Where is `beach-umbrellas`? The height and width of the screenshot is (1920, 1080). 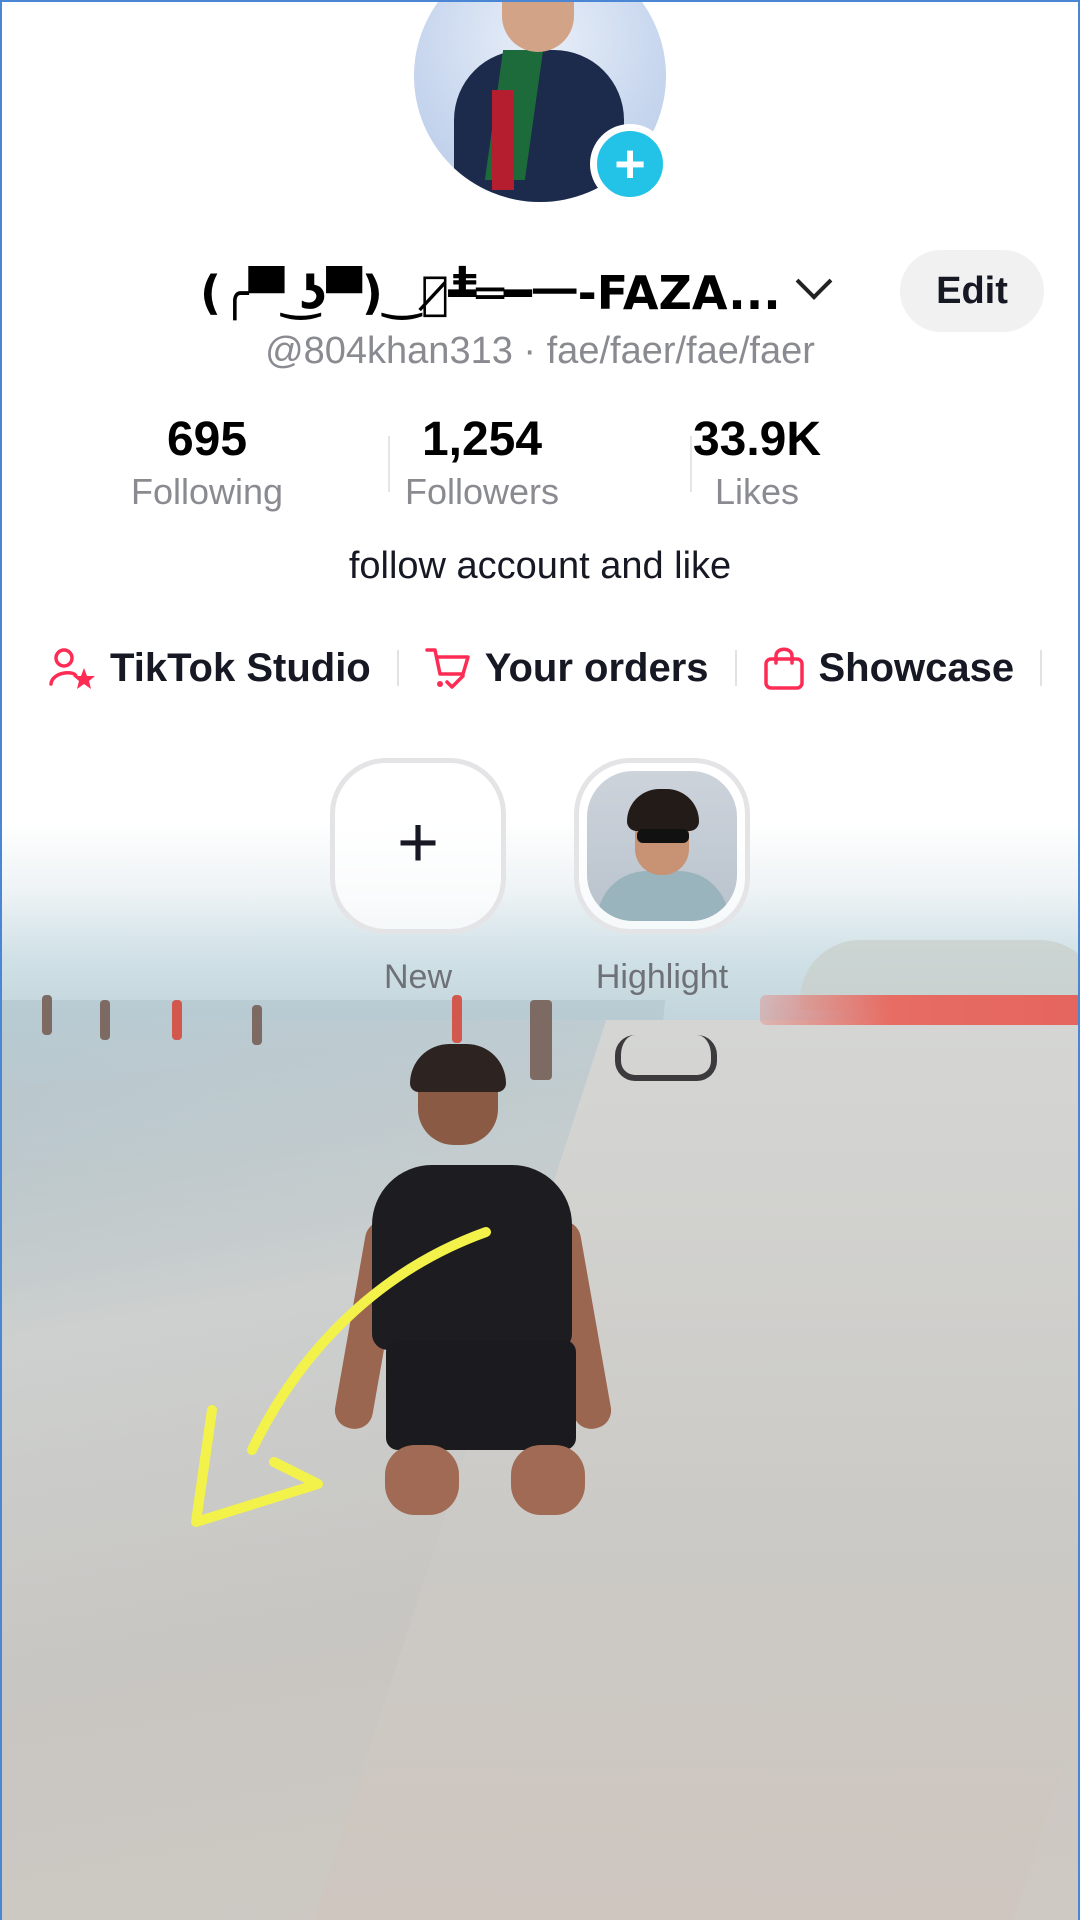 beach-umbrellas is located at coordinates (920, 1010).